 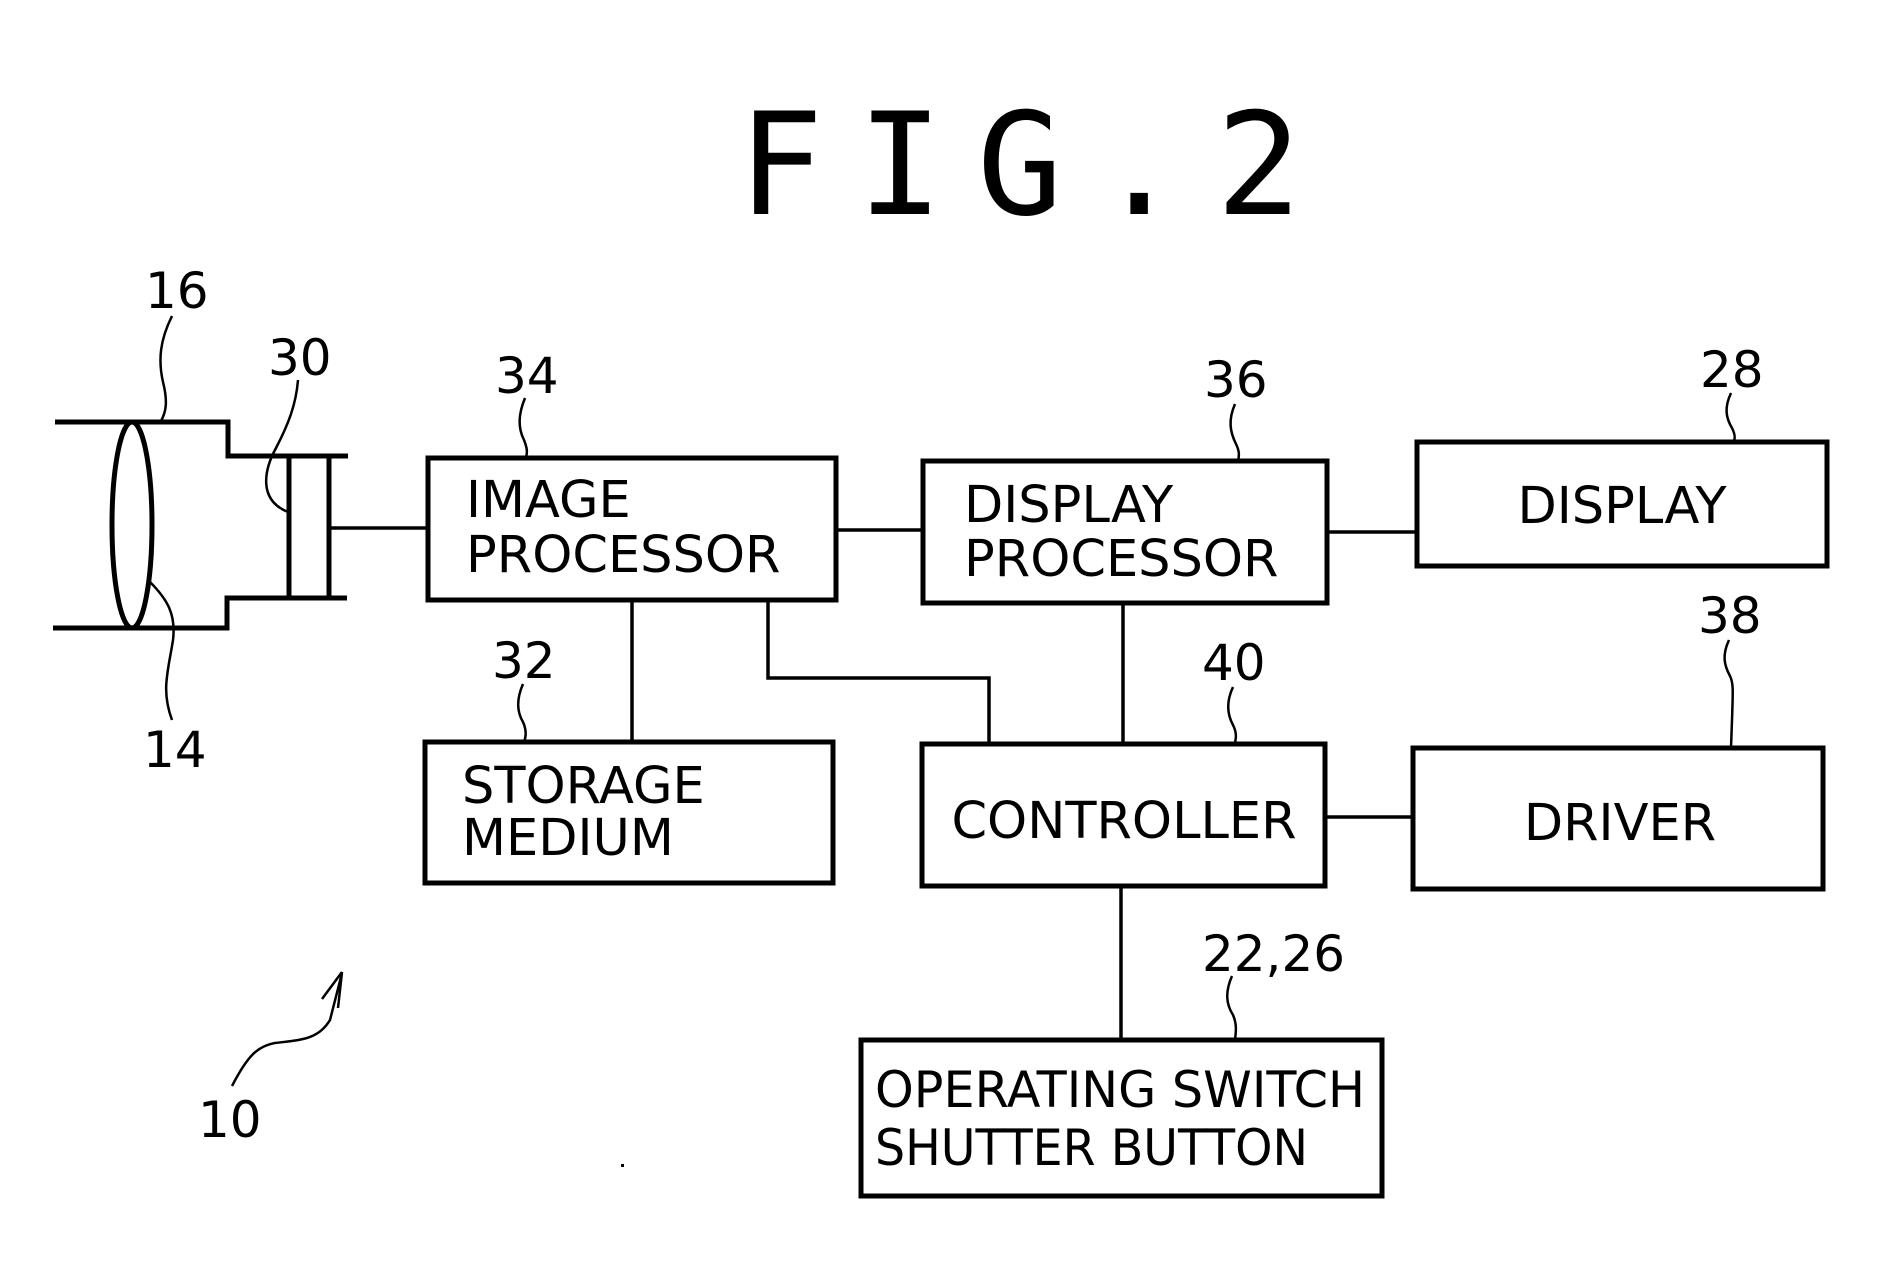 What do you see at coordinates (132, 525) in the screenshot?
I see `lens` at bounding box center [132, 525].